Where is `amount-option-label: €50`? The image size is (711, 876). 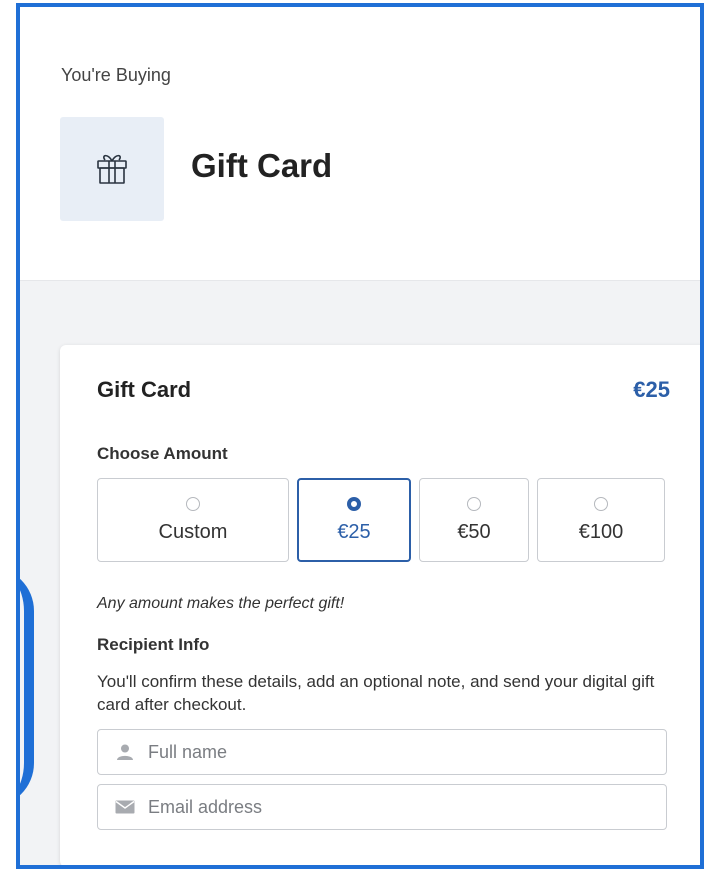
amount-option-label: €50 is located at coordinates (474, 531).